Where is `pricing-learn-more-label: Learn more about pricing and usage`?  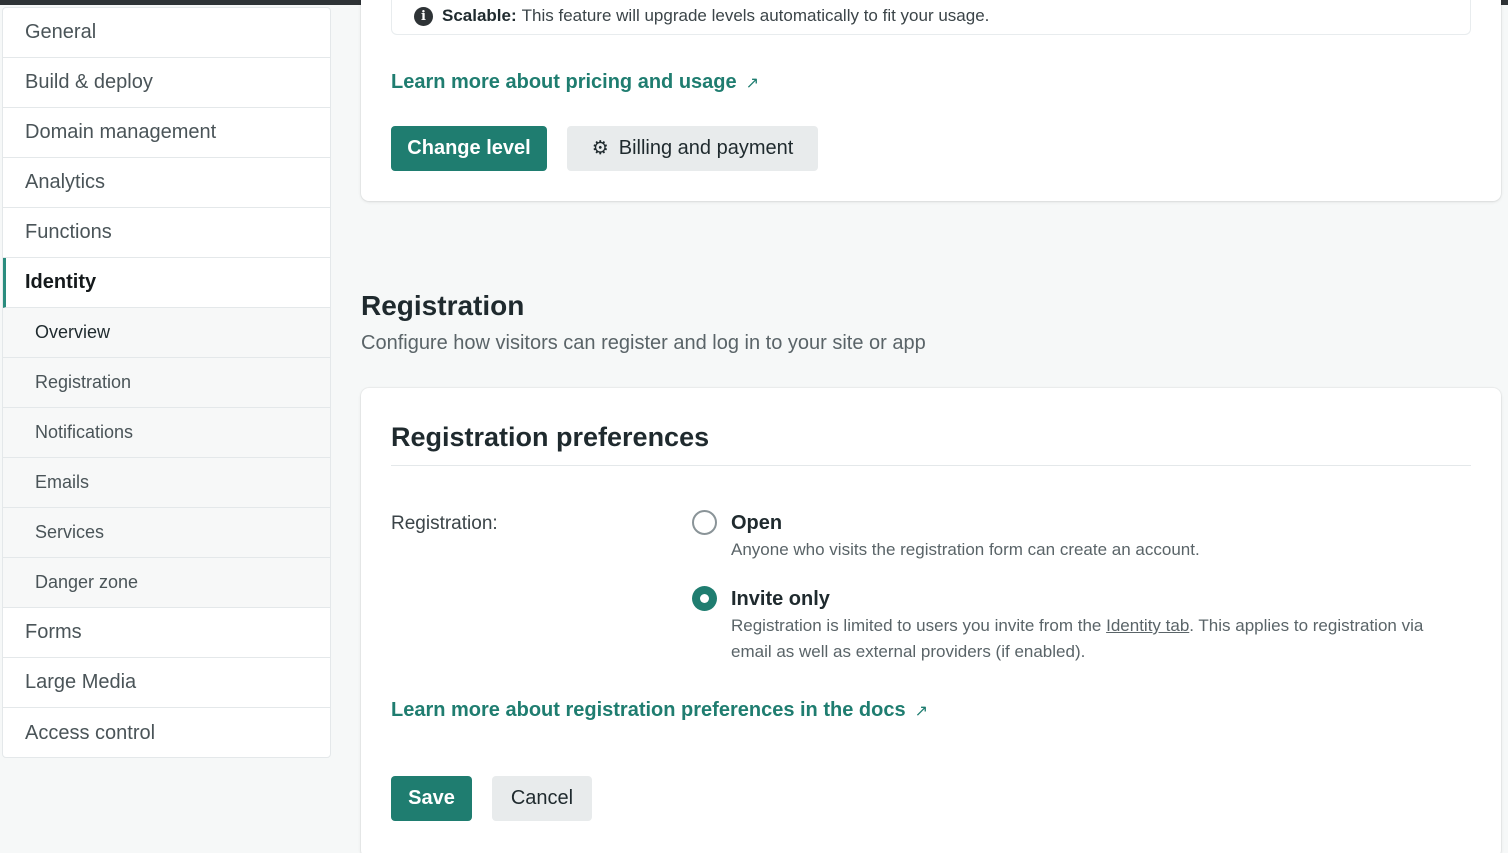 pricing-learn-more-label: Learn more about pricing and usage is located at coordinates (564, 82).